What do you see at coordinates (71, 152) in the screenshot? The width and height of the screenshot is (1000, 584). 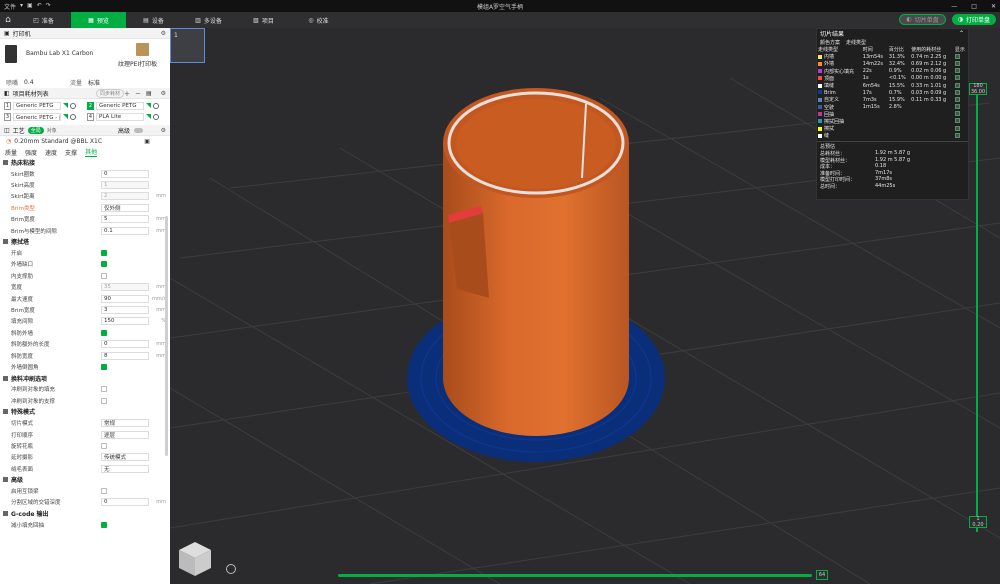 I see `subtab-support: 支撑` at bounding box center [71, 152].